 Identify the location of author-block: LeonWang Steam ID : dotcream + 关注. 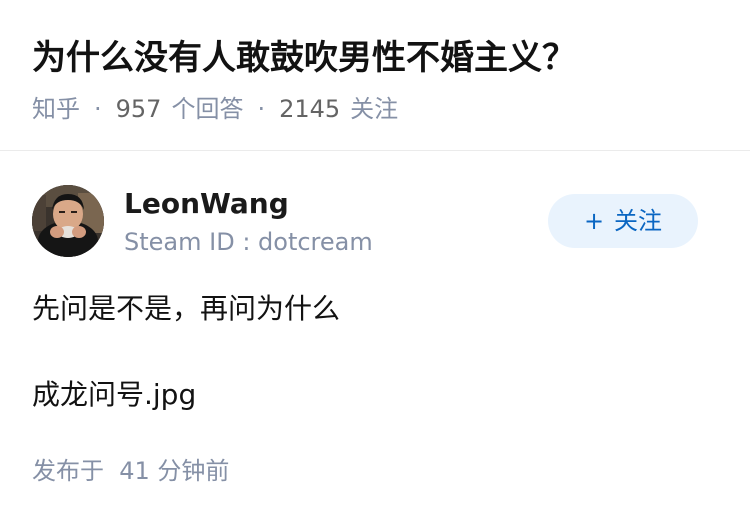
(375, 222).